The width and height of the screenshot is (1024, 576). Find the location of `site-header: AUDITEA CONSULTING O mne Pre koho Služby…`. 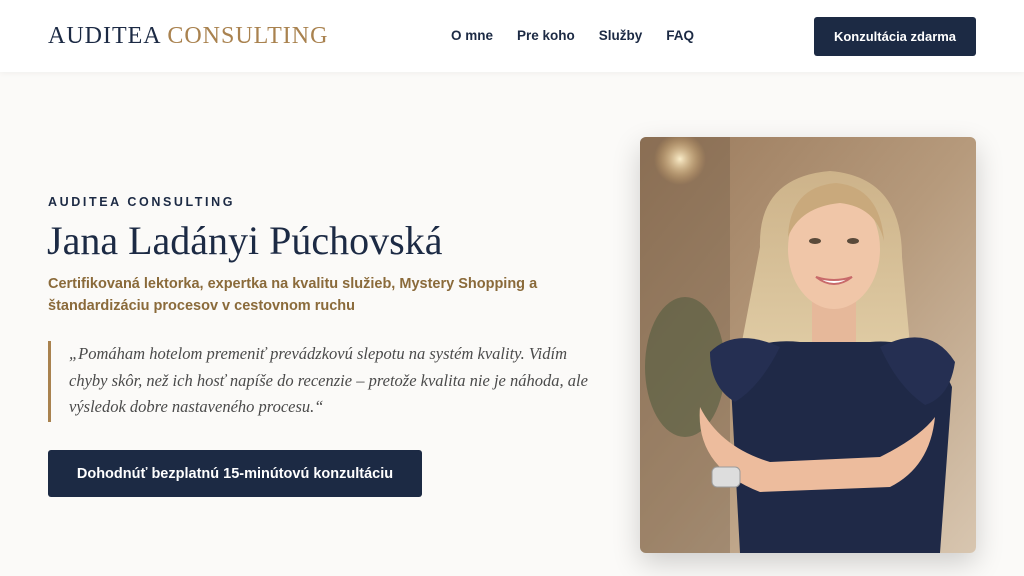

site-header: AUDITEA CONSULTING O mne Pre koho Služby… is located at coordinates (512, 36).